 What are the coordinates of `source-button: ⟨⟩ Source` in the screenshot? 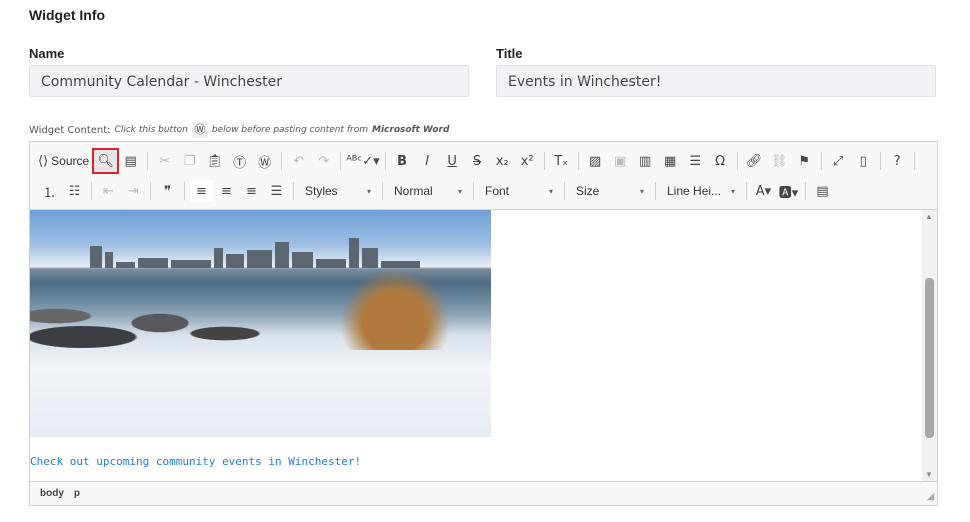 It's located at (65, 161).